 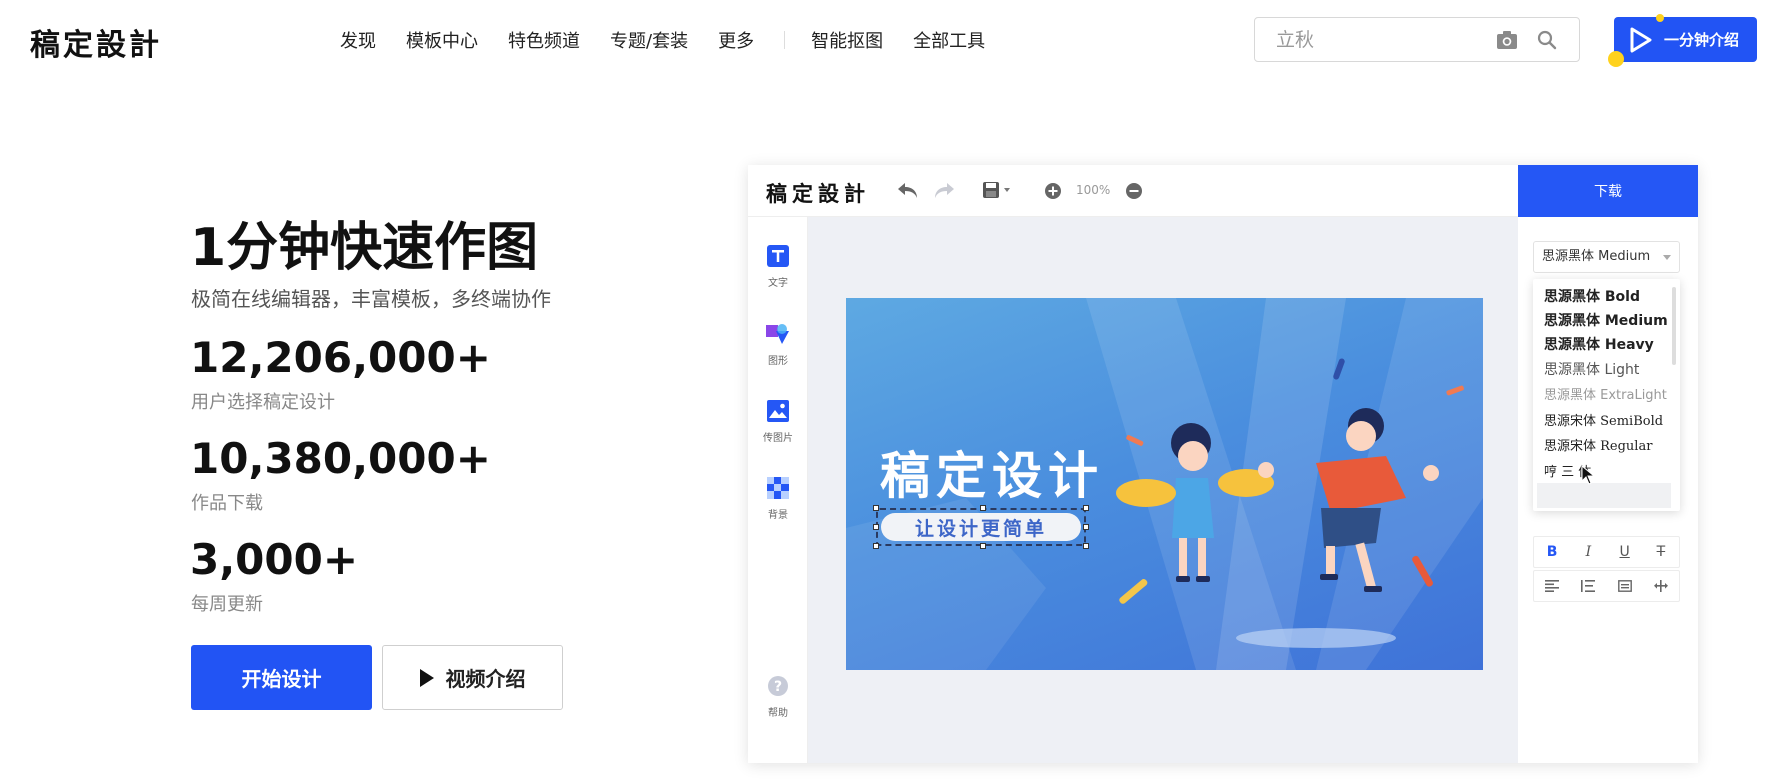 I want to click on stat-downloads-number: 10,380,000+, so click(x=340, y=458).